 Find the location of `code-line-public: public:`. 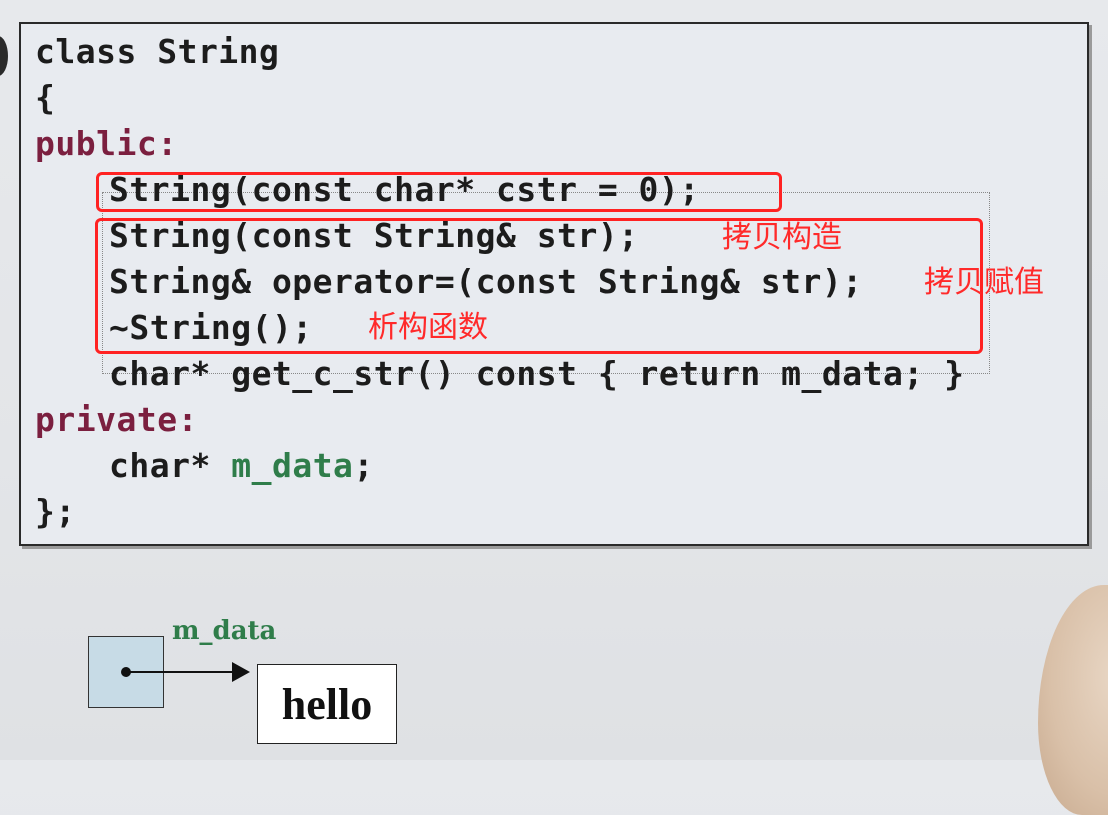

code-line-public: public: is located at coordinates (106, 143).